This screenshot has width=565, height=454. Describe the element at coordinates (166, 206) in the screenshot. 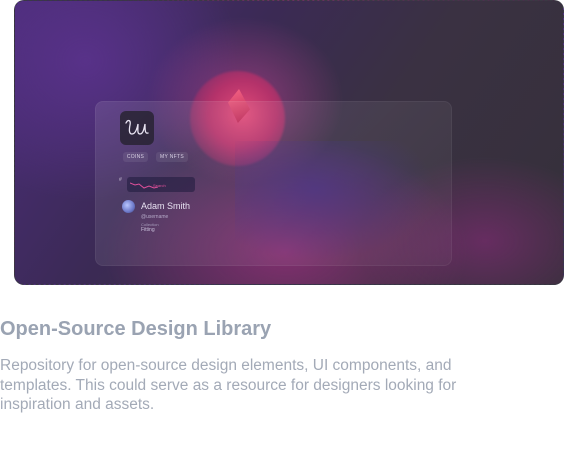

I see `user-name: Adam Smith` at that location.